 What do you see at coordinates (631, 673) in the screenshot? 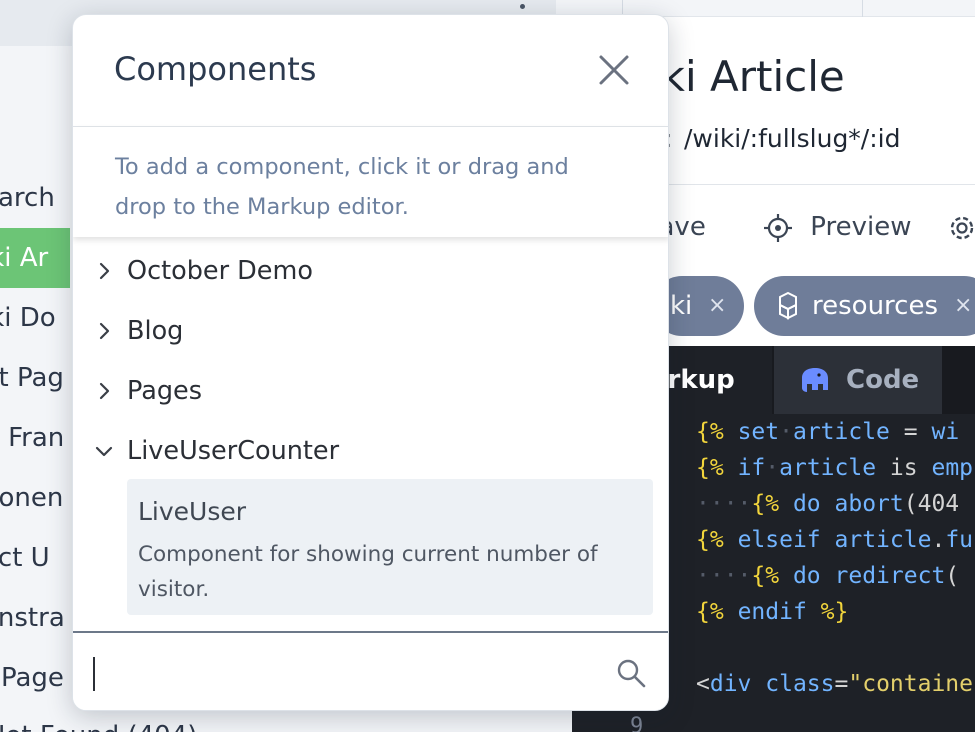
I see `search-icon` at bounding box center [631, 673].